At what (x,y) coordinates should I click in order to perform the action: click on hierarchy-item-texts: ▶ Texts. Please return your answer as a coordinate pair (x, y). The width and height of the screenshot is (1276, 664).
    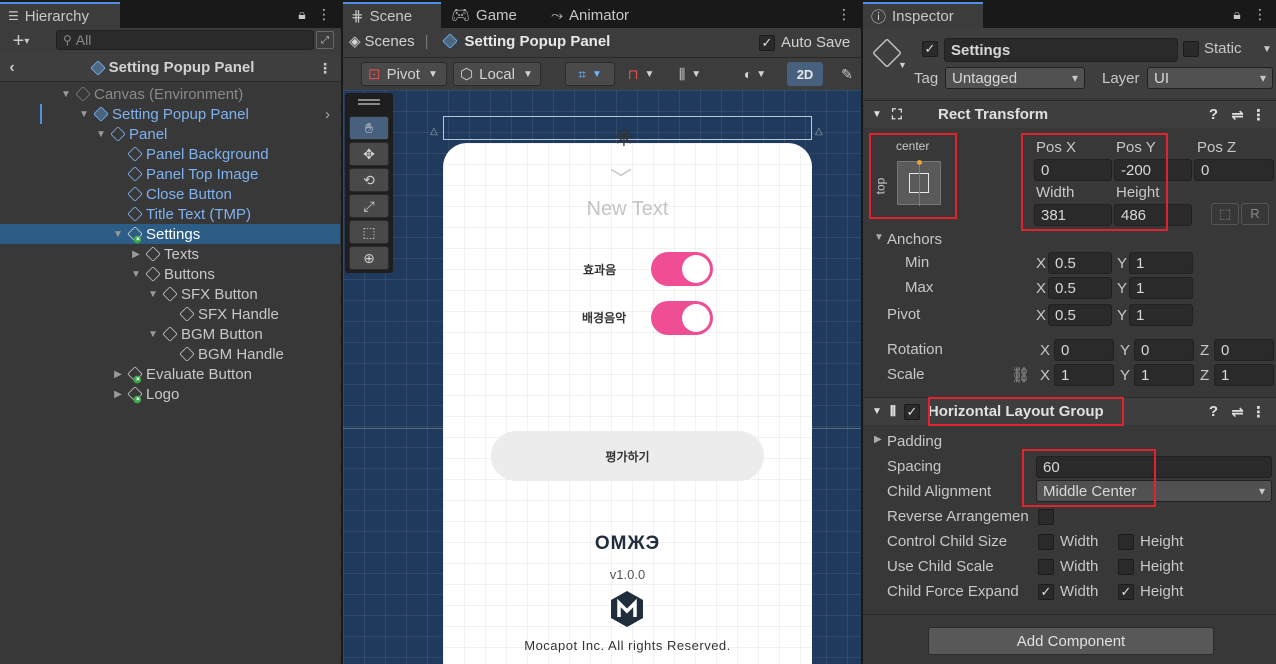
    Looking at the image, I should click on (170, 254).